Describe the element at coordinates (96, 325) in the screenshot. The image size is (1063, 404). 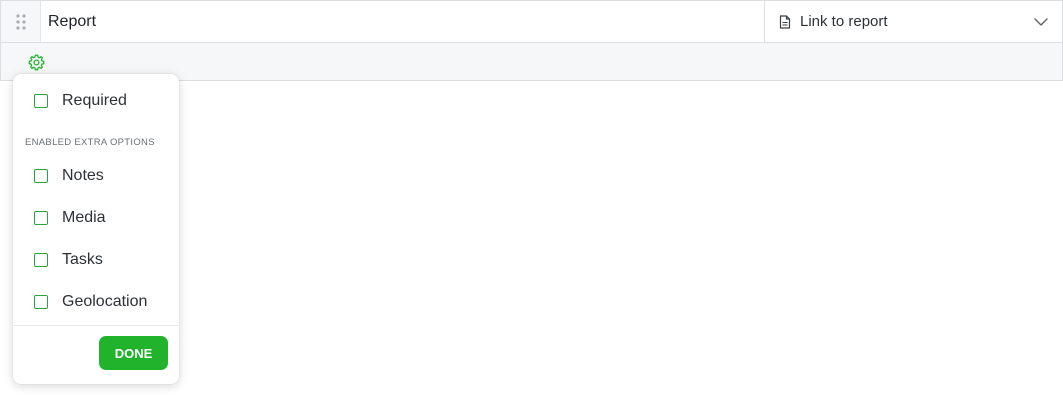
I see `popover-divider` at that location.